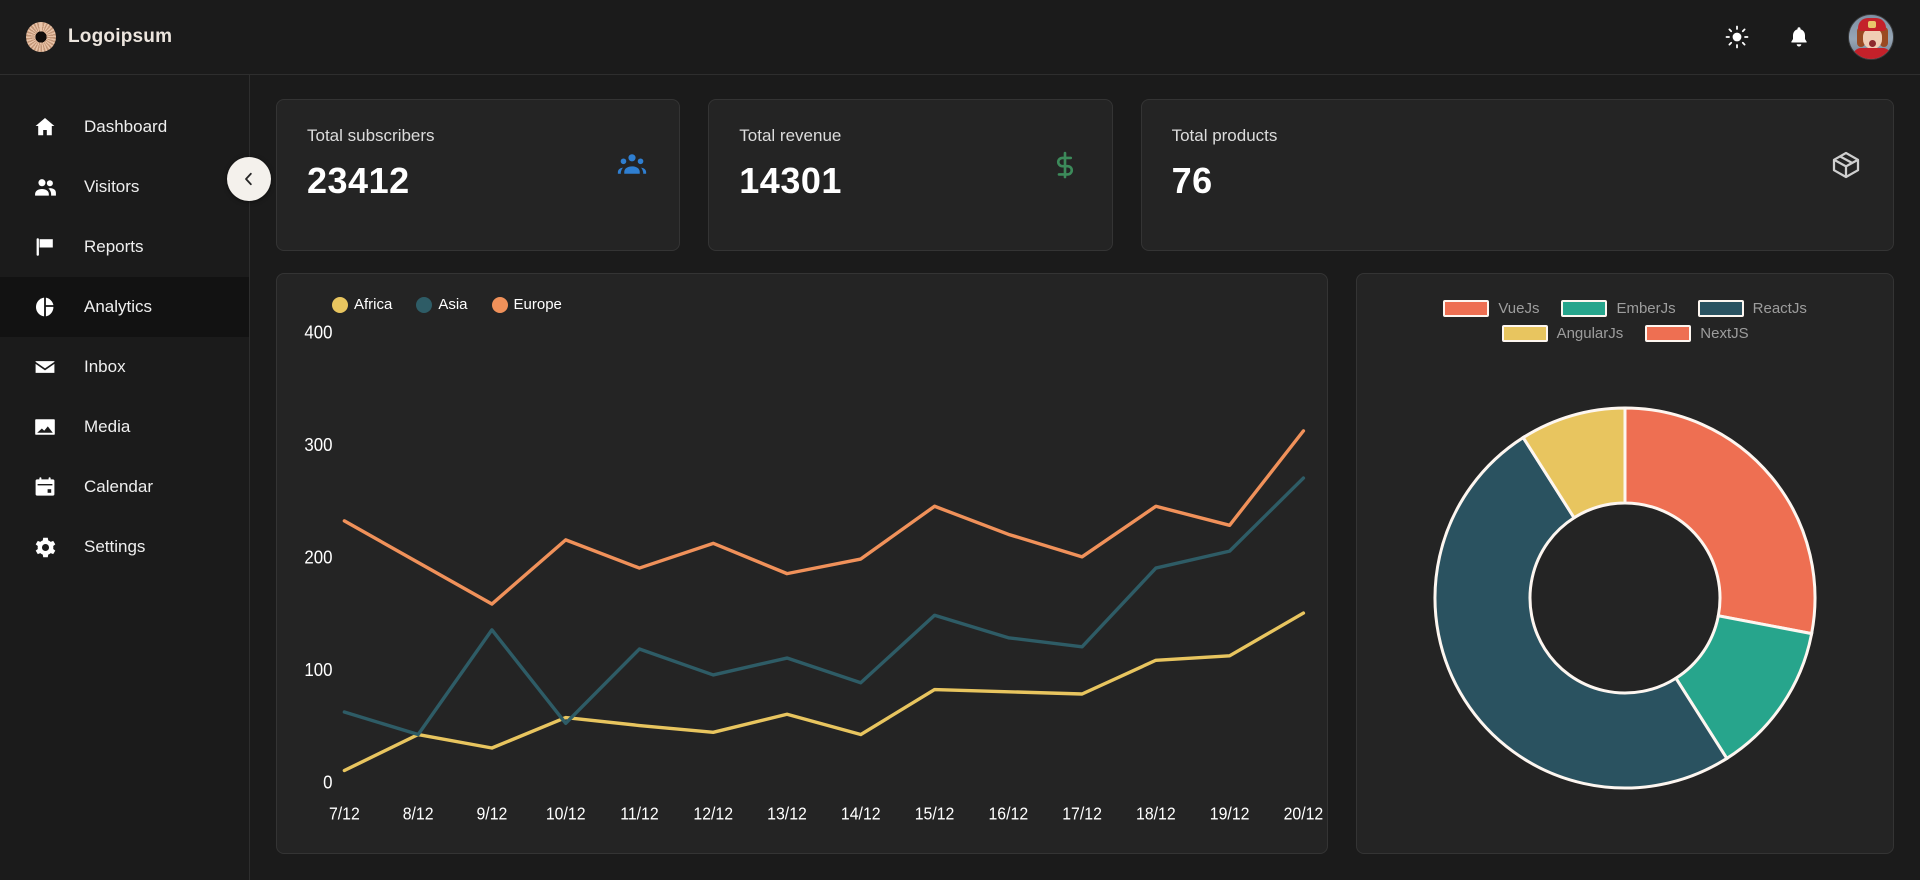 This screenshot has width=1920, height=880. Describe the element at coordinates (1491, 308) in the screenshot. I see `legend-item-vuejs: VueJs` at that location.